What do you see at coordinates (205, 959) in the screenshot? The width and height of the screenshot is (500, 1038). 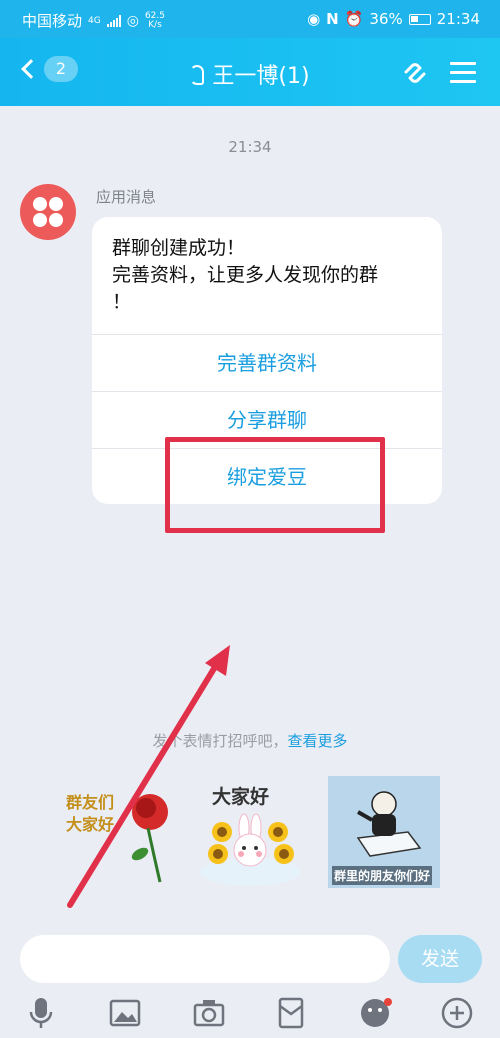 I see `message-input` at bounding box center [205, 959].